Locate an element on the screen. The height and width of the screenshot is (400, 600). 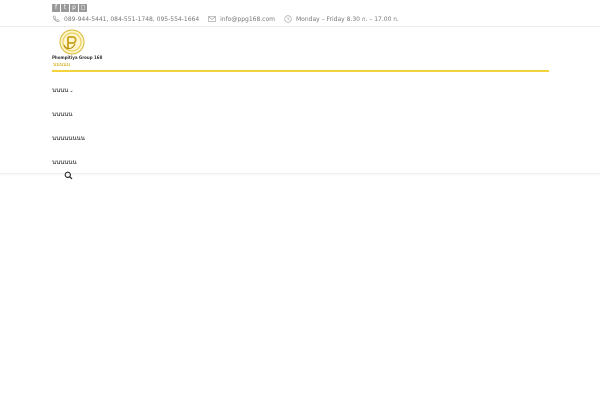
social-links: f t p ◻ is located at coordinates (69, 8).